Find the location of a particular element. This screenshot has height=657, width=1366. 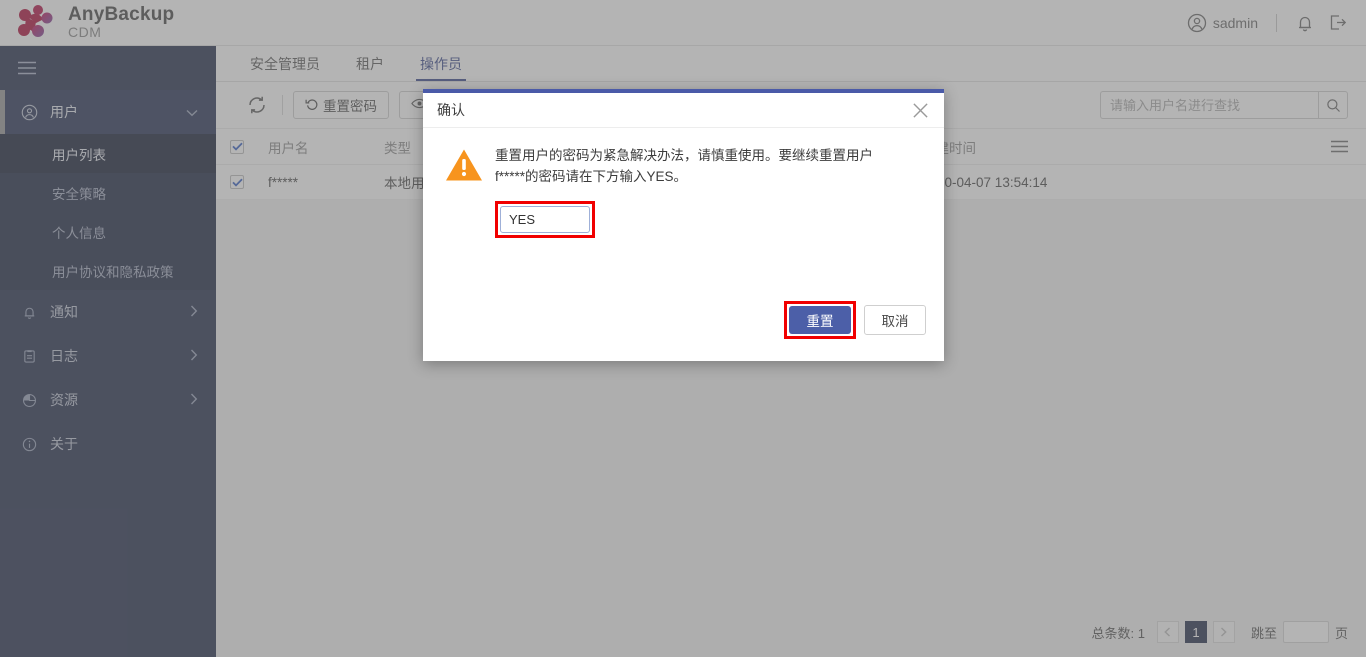

dialog-footer: 重置 取消 is located at coordinates (855, 320).